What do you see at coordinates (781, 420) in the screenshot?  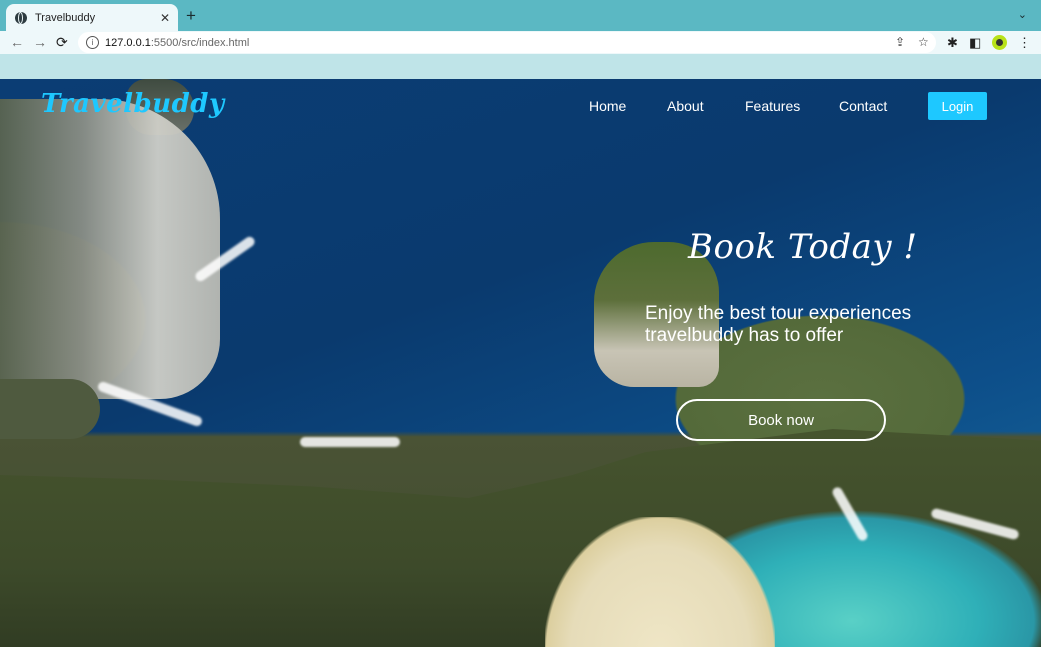 I see `book-now-button: Book now` at bounding box center [781, 420].